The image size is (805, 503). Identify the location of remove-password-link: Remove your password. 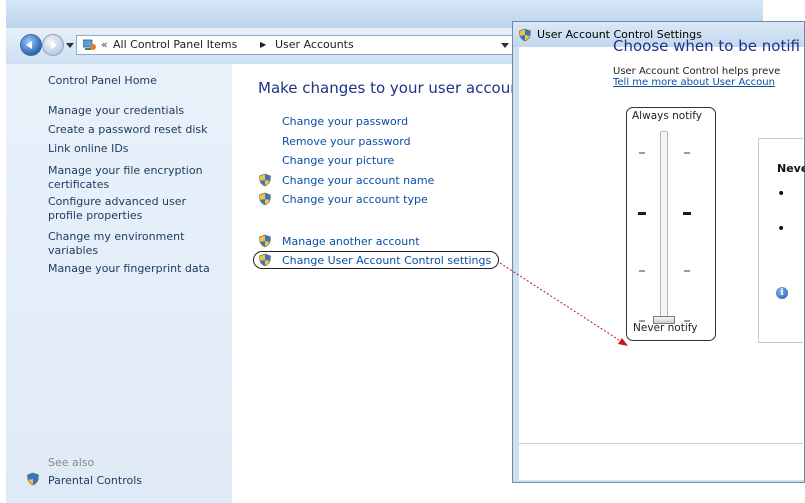
(346, 141).